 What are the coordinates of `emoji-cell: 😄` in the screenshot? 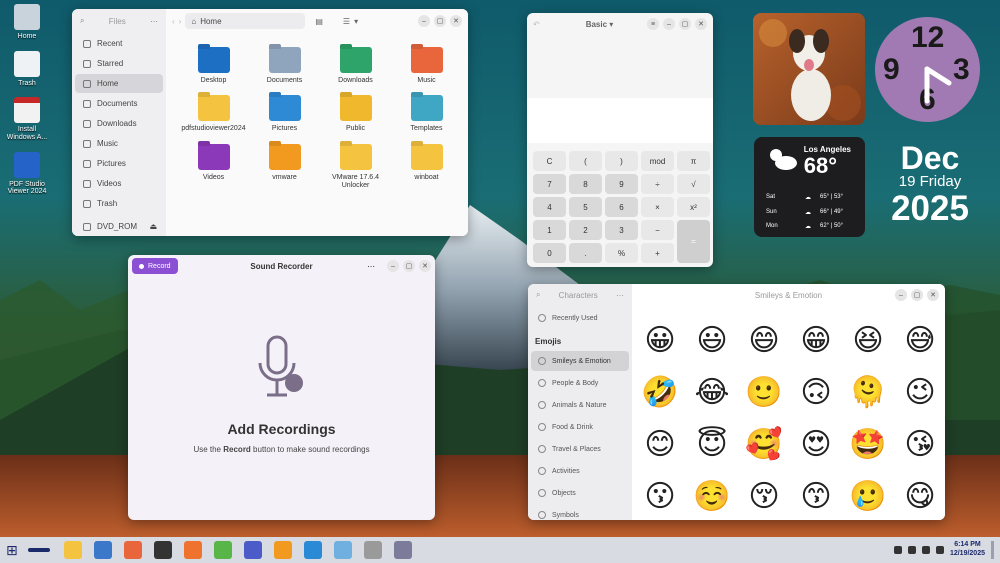 It's located at (764, 340).